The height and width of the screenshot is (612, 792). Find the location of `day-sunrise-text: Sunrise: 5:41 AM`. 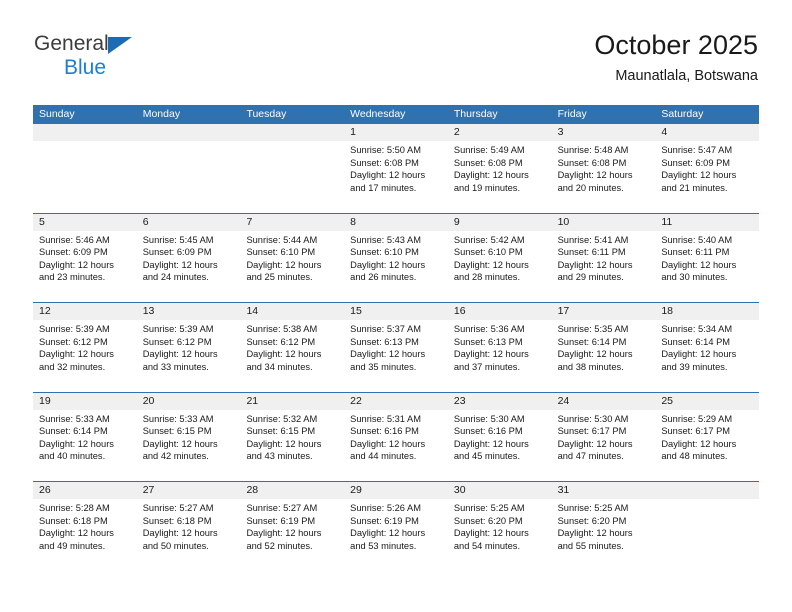

day-sunrise-text: Sunrise: 5:41 AM is located at coordinates (593, 239).